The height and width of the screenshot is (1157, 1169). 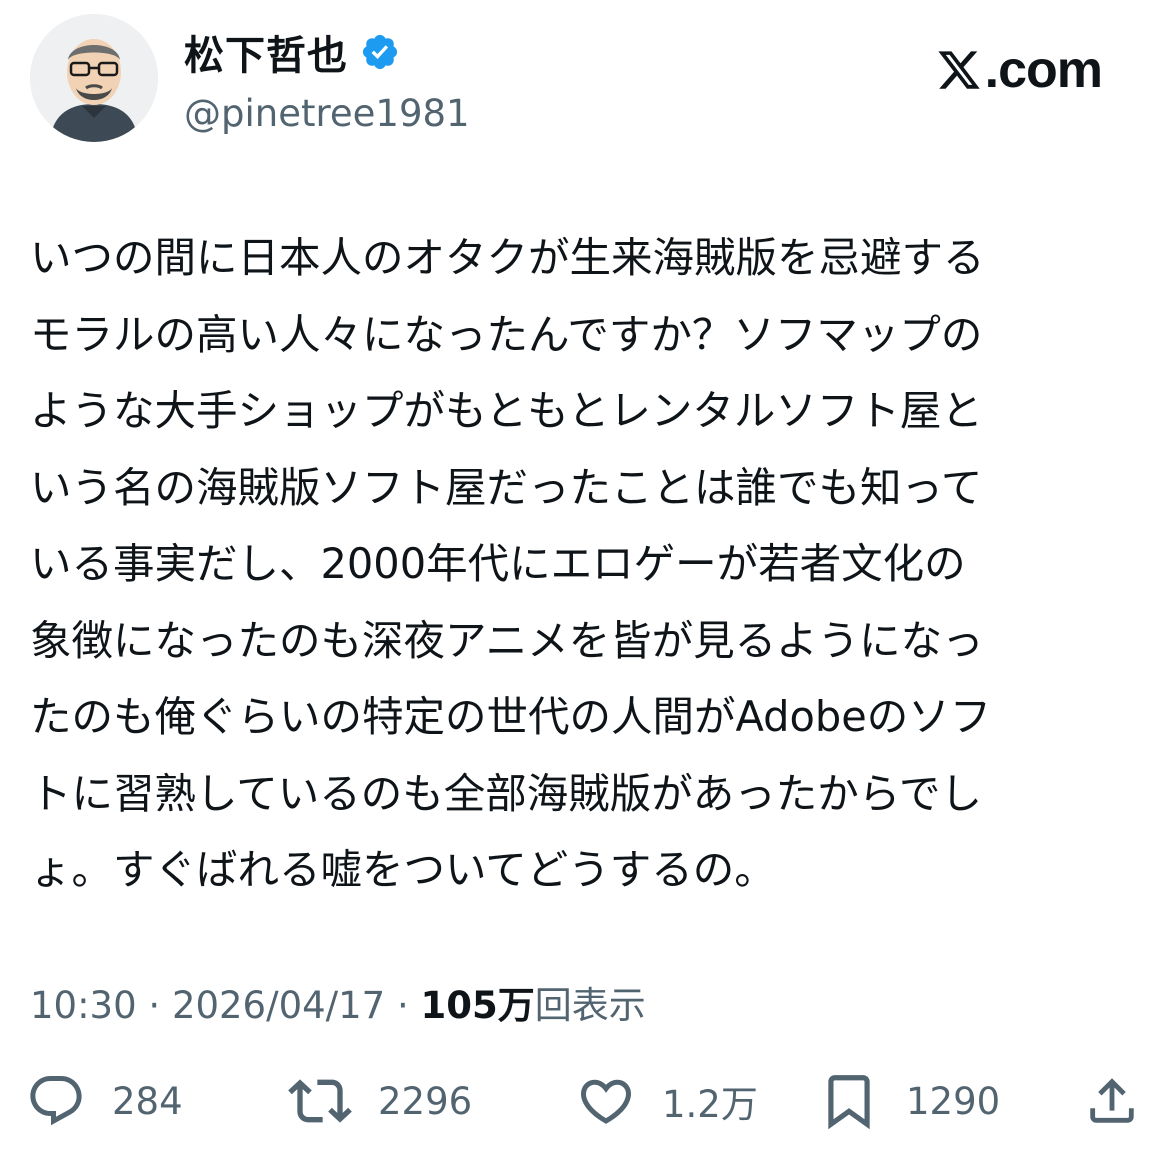 I want to click on display-name-row: 松下哲也, so click(x=327, y=52).